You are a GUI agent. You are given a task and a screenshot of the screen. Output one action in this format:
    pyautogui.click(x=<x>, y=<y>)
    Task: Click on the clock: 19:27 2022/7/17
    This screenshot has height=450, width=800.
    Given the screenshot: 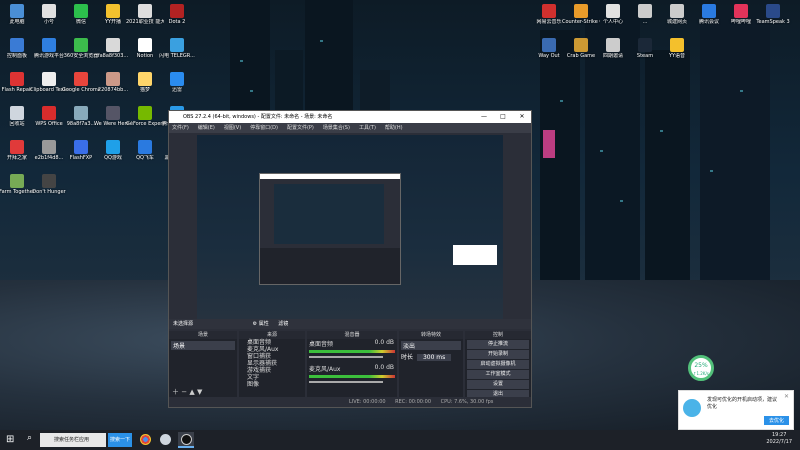 What is the action you would take?
    pyautogui.click(x=779, y=439)
    